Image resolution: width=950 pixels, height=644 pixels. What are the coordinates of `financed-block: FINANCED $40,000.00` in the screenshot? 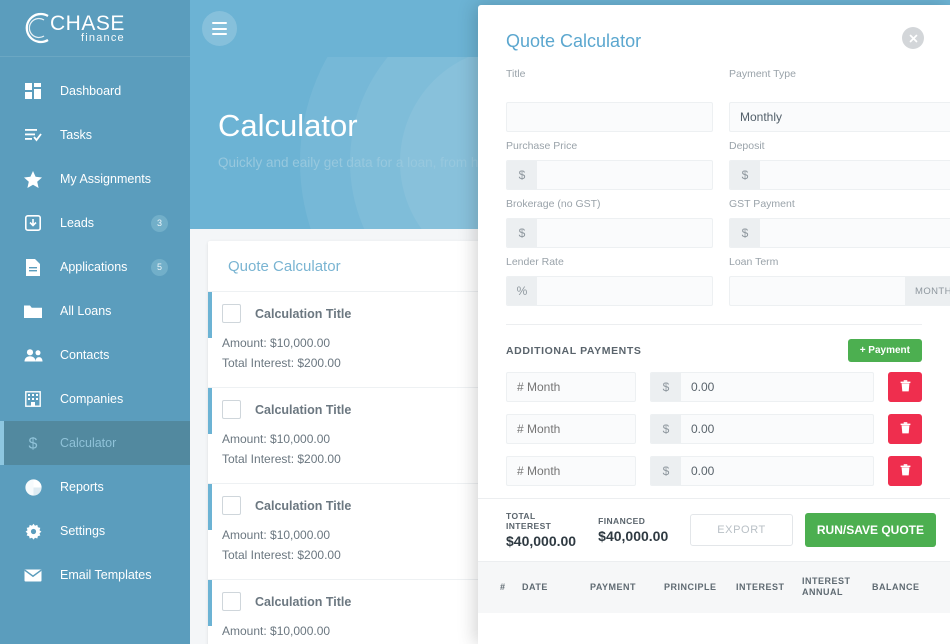 It's located at (633, 530).